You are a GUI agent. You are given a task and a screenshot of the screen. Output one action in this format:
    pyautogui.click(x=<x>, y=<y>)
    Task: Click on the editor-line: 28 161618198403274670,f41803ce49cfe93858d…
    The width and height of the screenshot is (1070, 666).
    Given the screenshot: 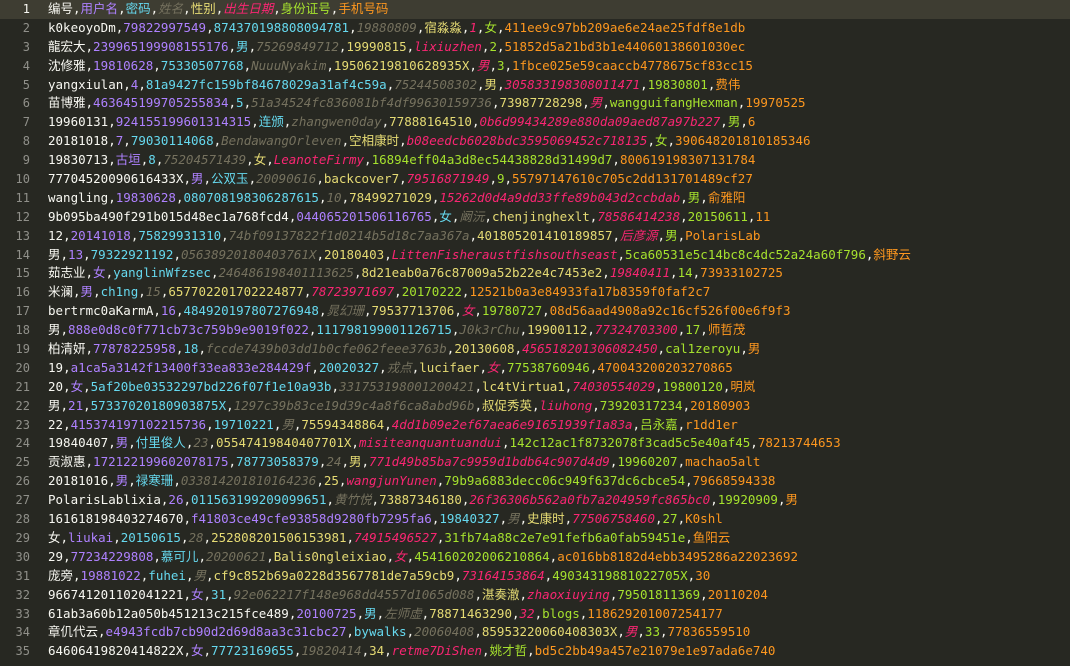 What is the action you would take?
    pyautogui.click(x=535, y=519)
    